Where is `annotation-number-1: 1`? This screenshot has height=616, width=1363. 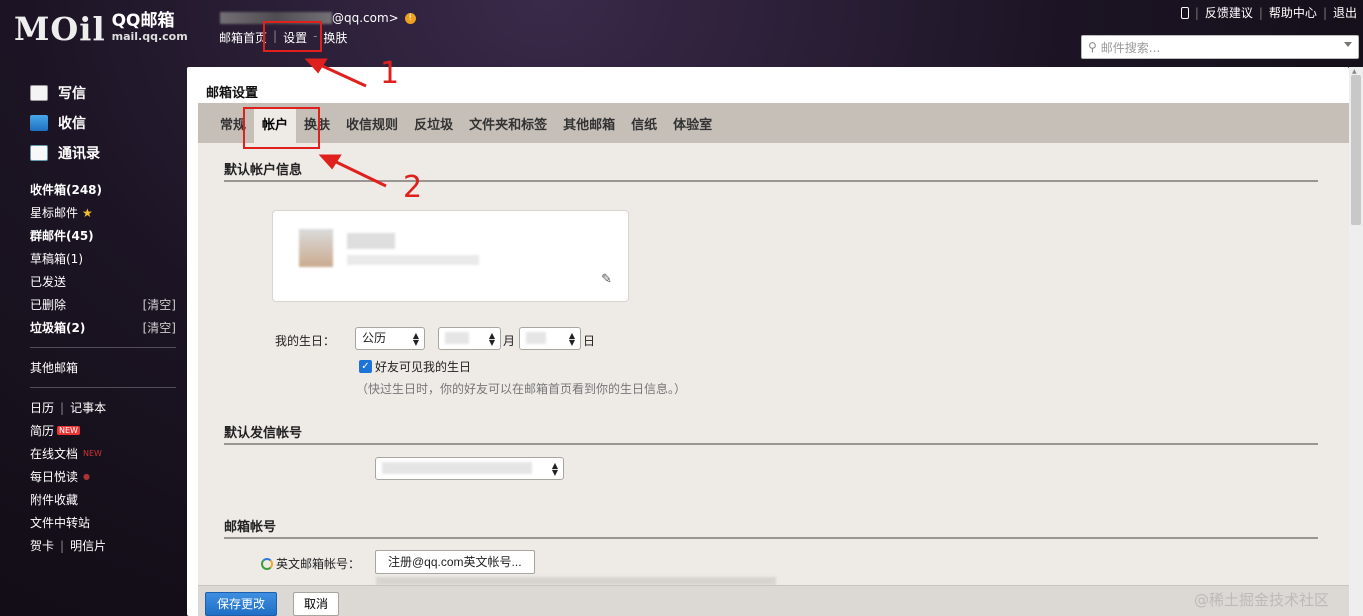
annotation-number-1: 1 is located at coordinates (390, 73).